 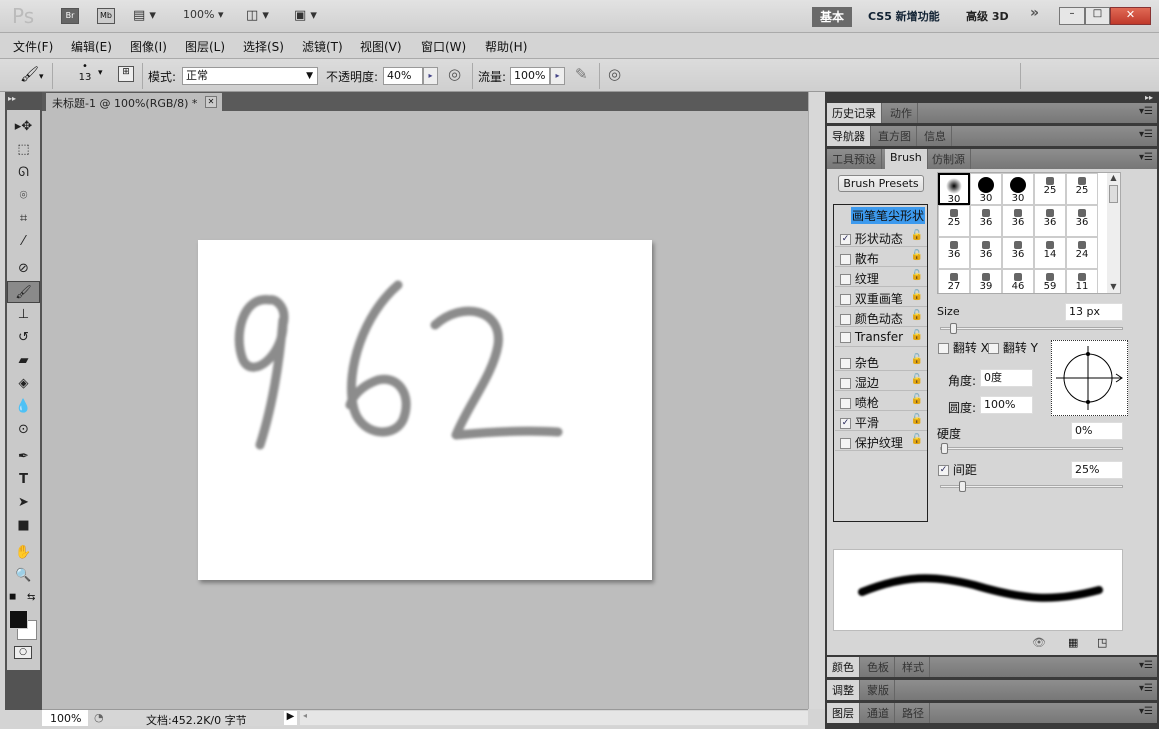 I want to click on brush-preset: 25, so click(x=1082, y=189).